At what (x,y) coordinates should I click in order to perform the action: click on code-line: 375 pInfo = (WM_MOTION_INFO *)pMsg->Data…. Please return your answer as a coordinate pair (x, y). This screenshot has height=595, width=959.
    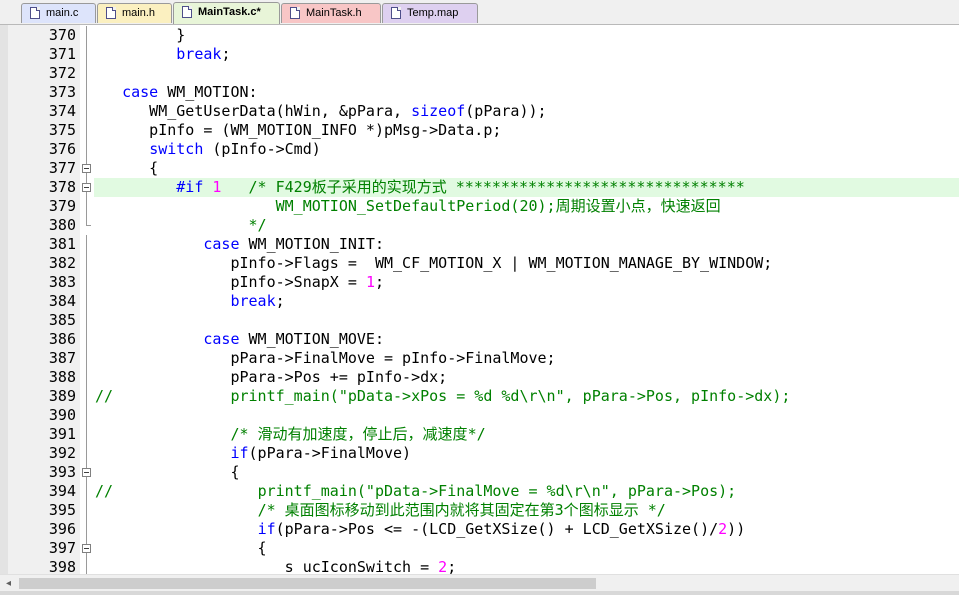
    Looking at the image, I should click on (479, 130).